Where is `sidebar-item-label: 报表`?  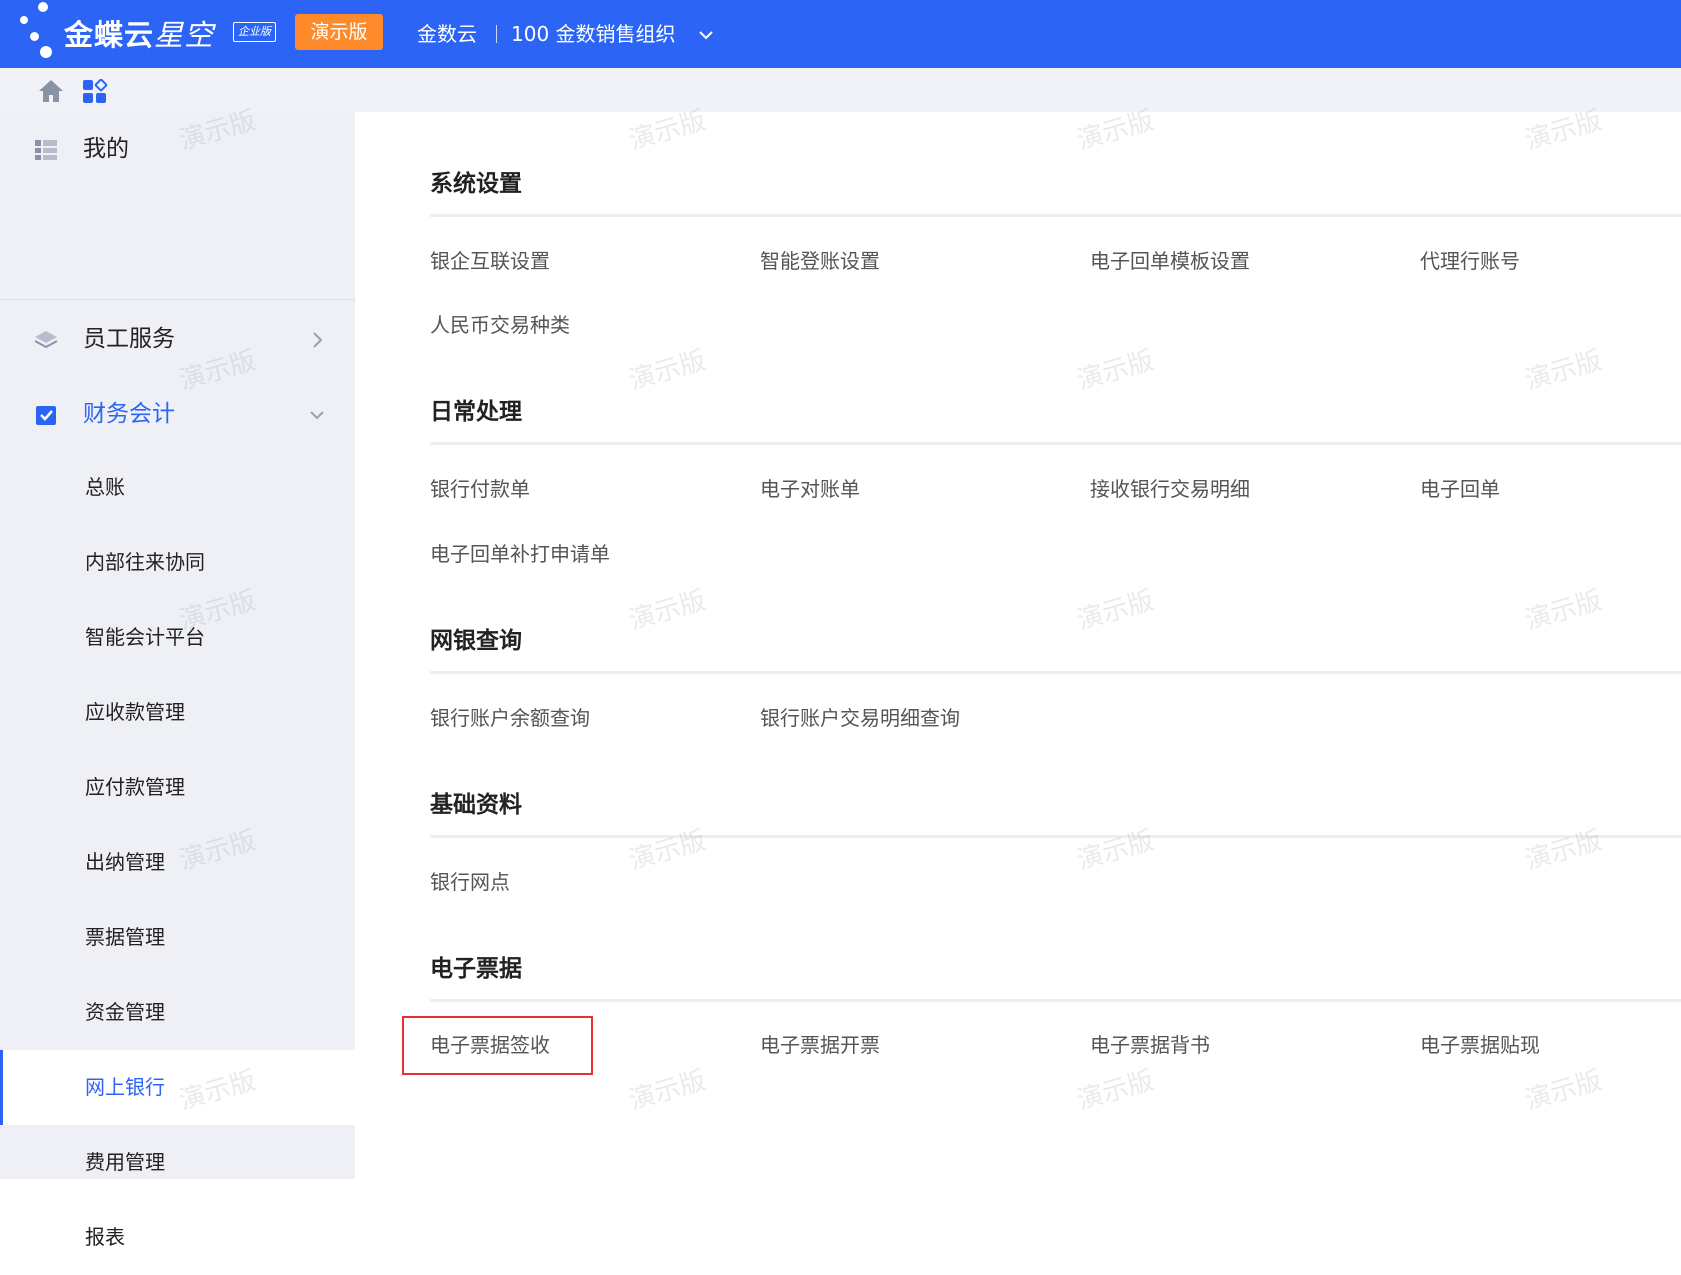
sidebar-item-label: 报表 is located at coordinates (105, 1237).